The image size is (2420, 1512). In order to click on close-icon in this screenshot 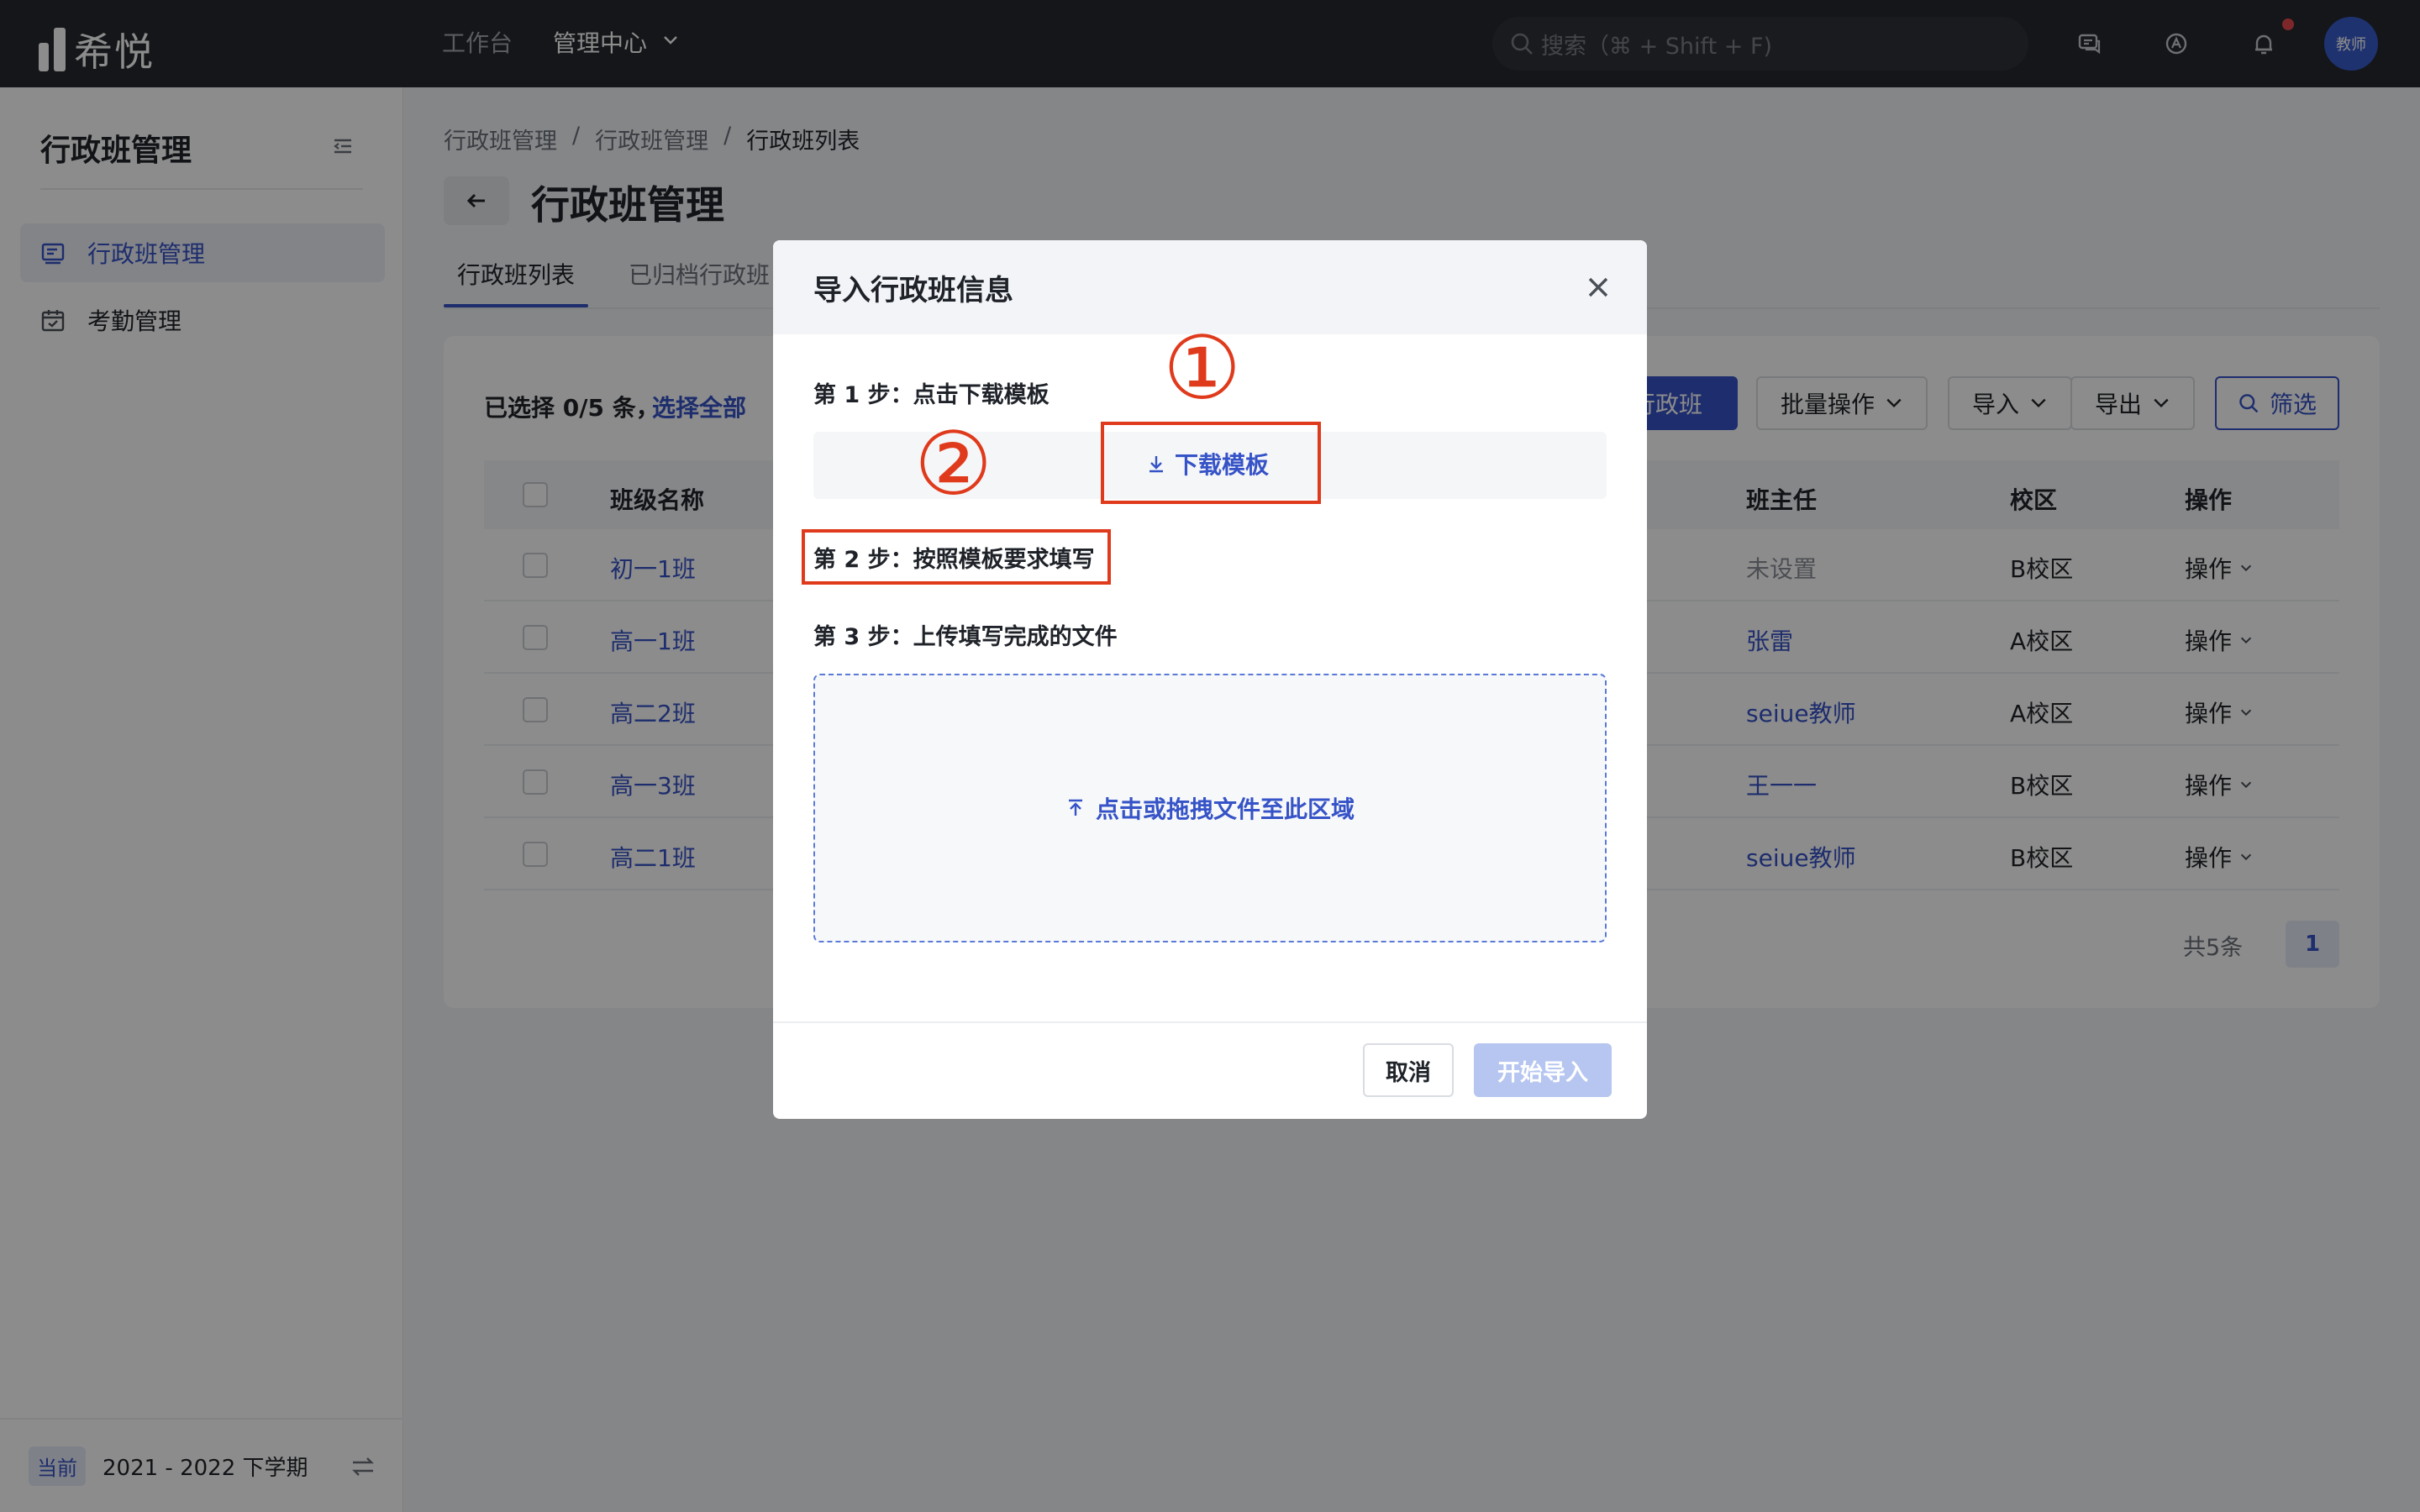, I will do `click(1598, 287)`.